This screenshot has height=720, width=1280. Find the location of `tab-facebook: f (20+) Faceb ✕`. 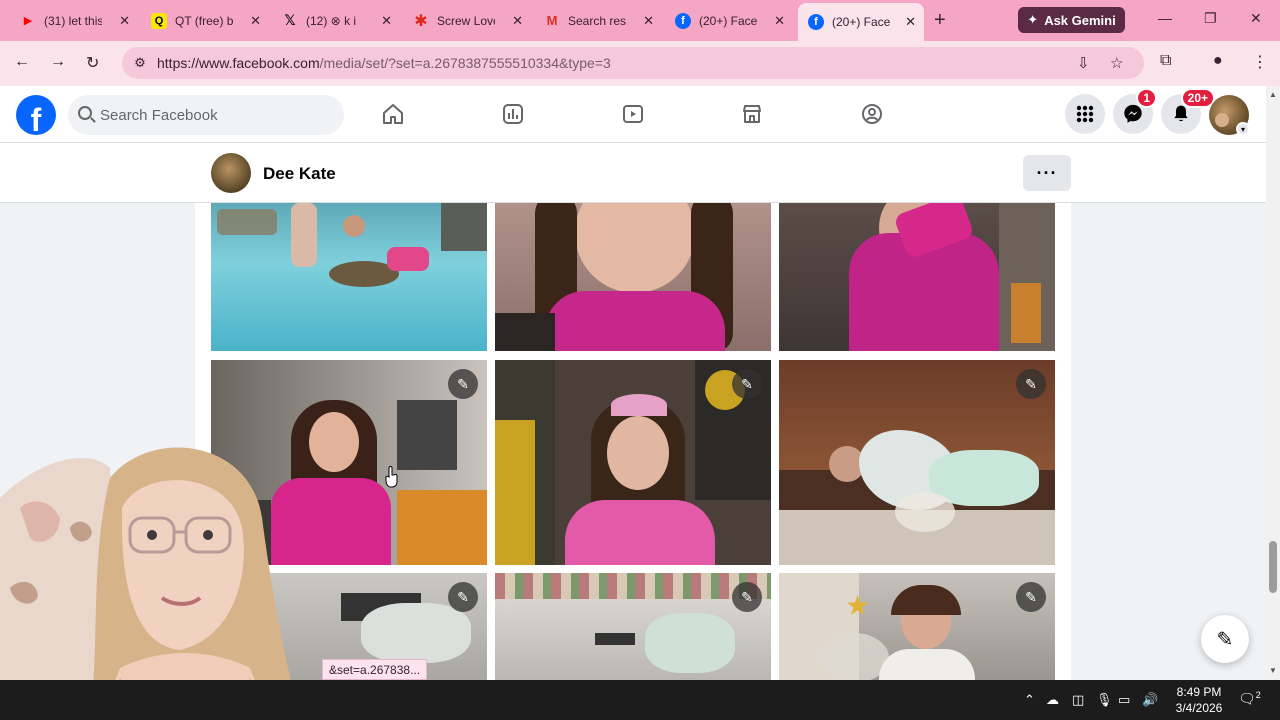

tab-facebook: f (20+) Faceb ✕ is located at coordinates (729, 20).